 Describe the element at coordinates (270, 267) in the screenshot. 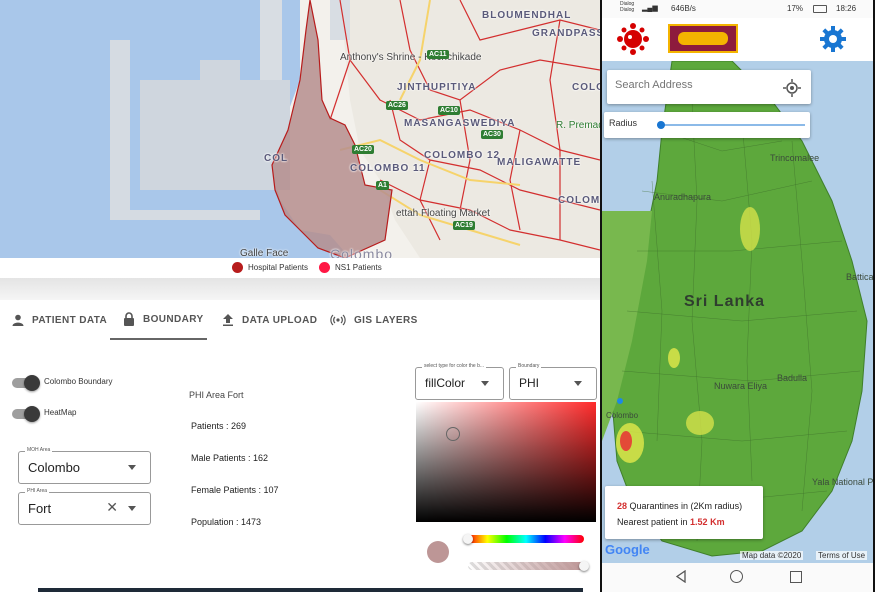

I see `legend-item: Hospital Patients` at that location.